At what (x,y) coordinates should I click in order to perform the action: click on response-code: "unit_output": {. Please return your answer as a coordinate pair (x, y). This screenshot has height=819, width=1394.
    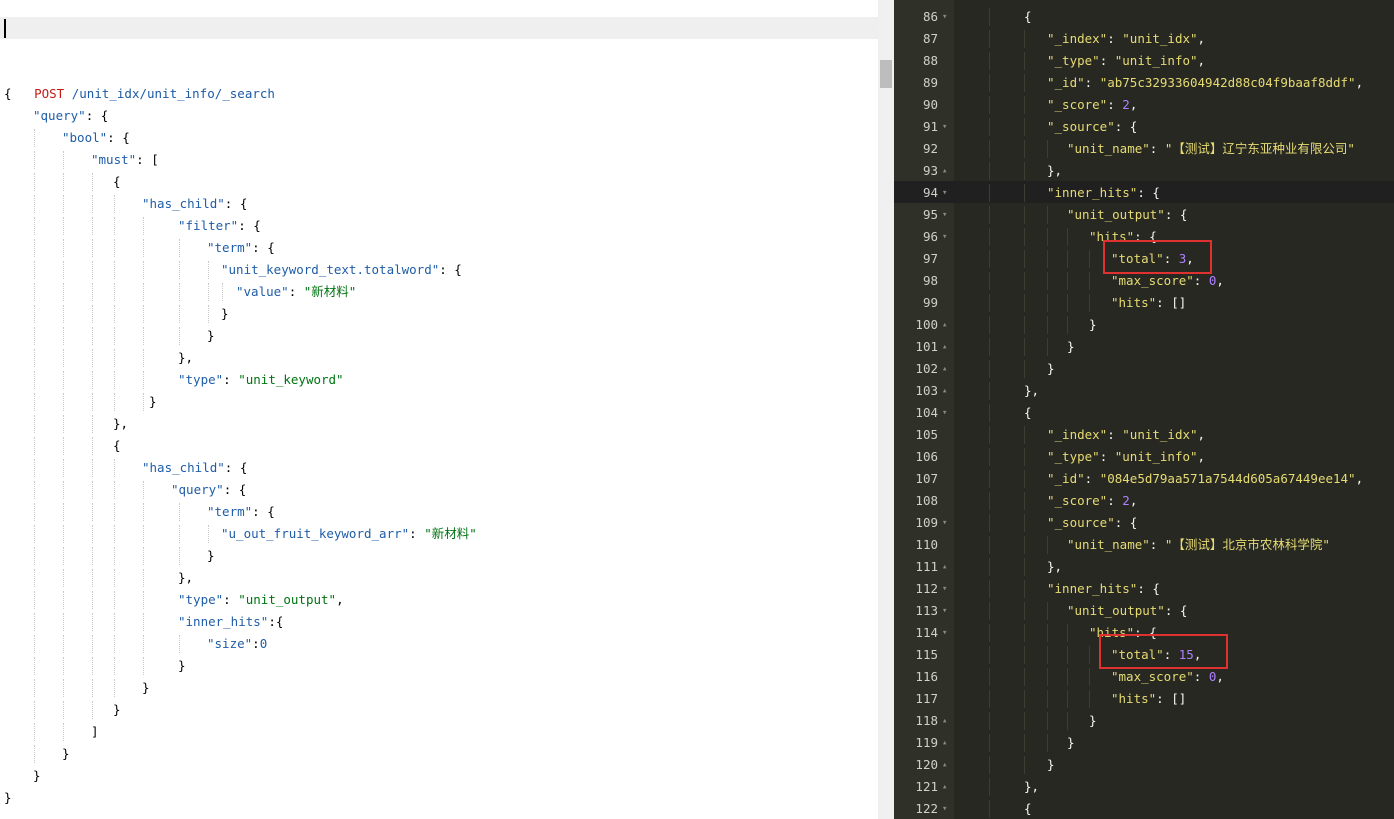
    Looking at the image, I should click on (1127, 215).